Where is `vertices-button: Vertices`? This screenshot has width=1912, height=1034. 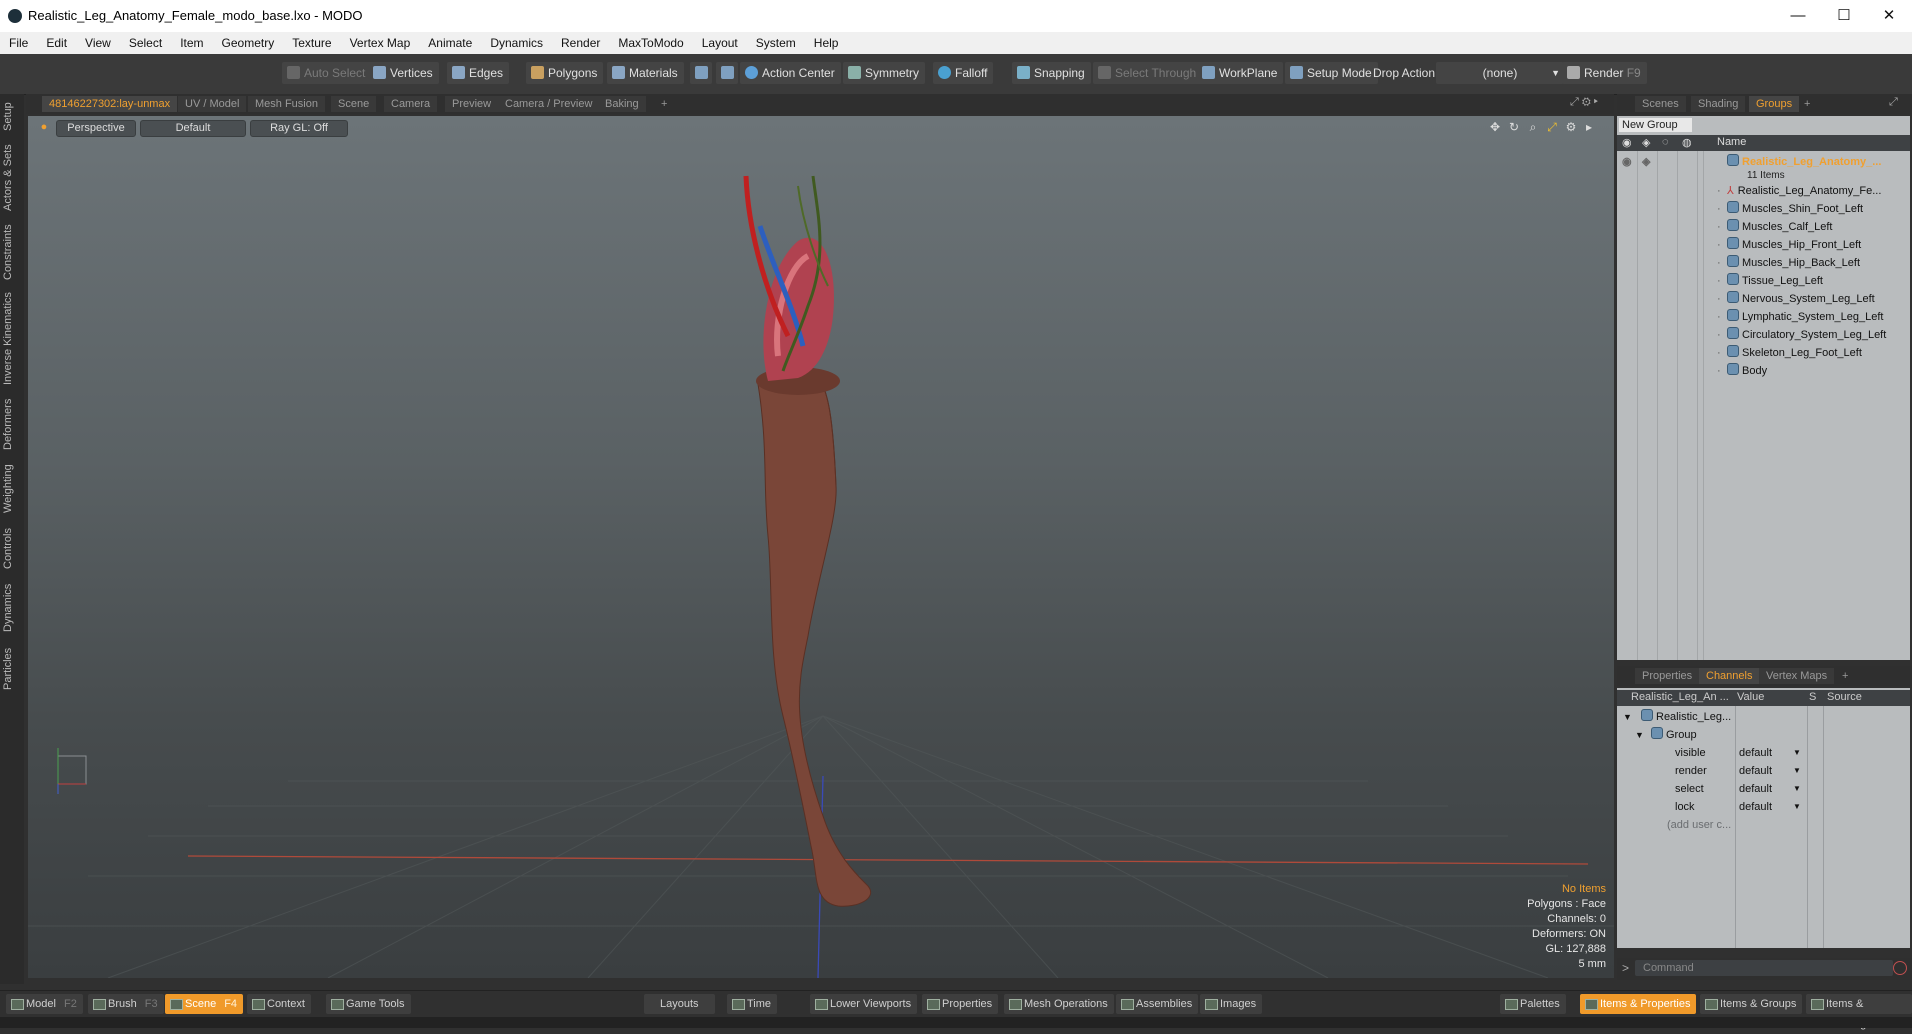
vertices-button: Vertices is located at coordinates (403, 73).